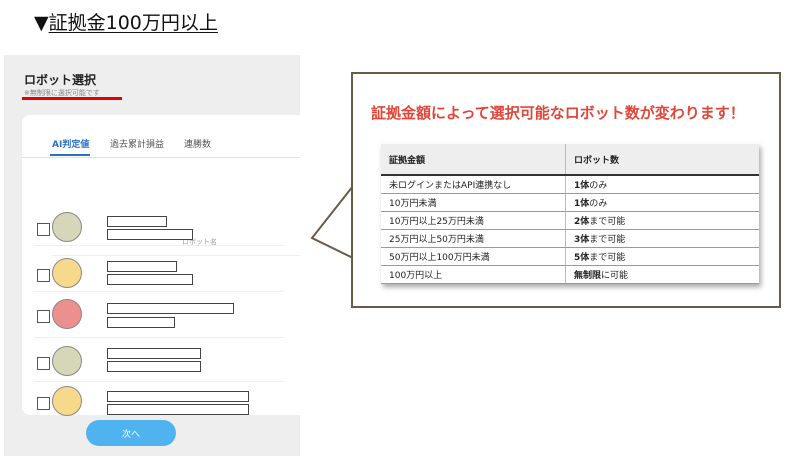 The width and height of the screenshot is (800, 456). What do you see at coordinates (473, 238) in the screenshot?
I see `cell-amount: 25万円以上50万円未満` at bounding box center [473, 238].